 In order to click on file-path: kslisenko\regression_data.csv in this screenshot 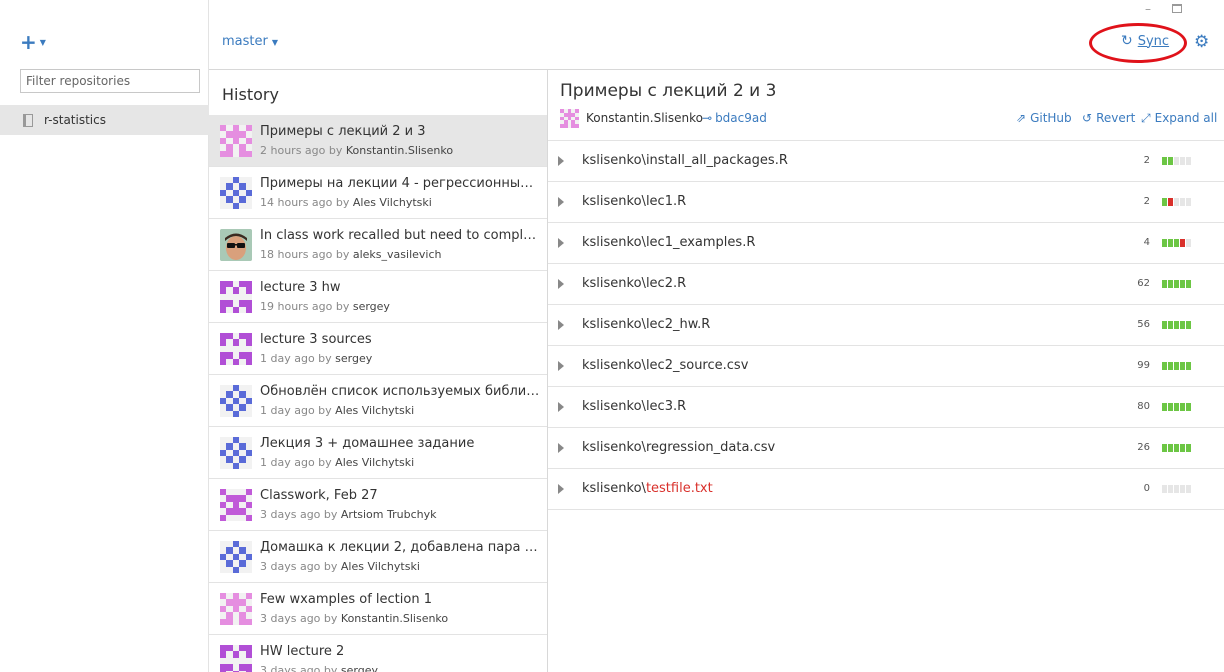, I will do `click(678, 447)`.